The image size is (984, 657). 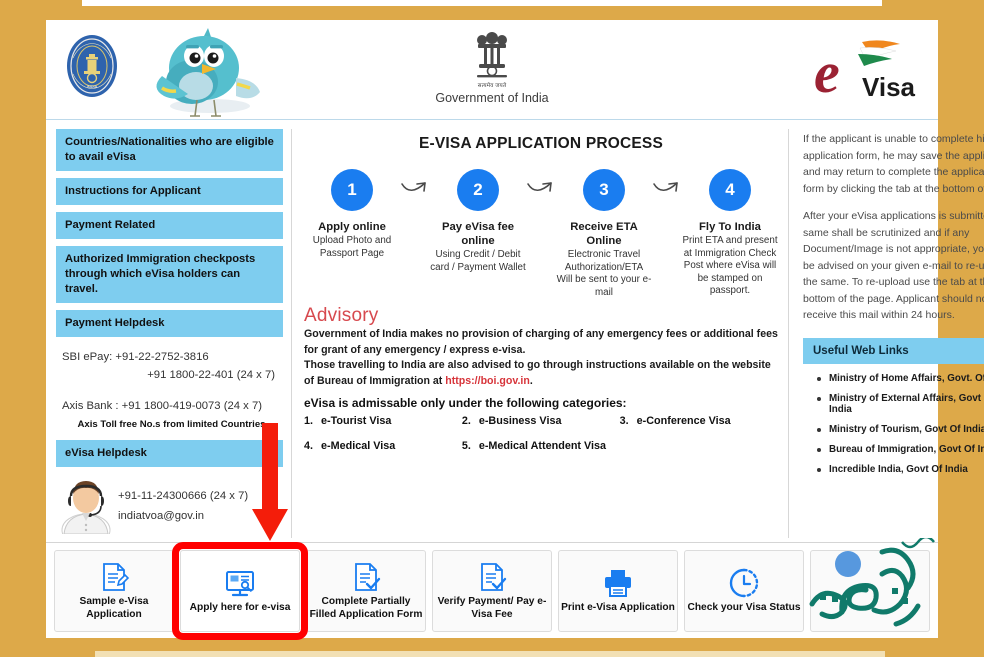 I want to click on sidebar-item-instructions: Instructions for Applicant, so click(x=169, y=191).